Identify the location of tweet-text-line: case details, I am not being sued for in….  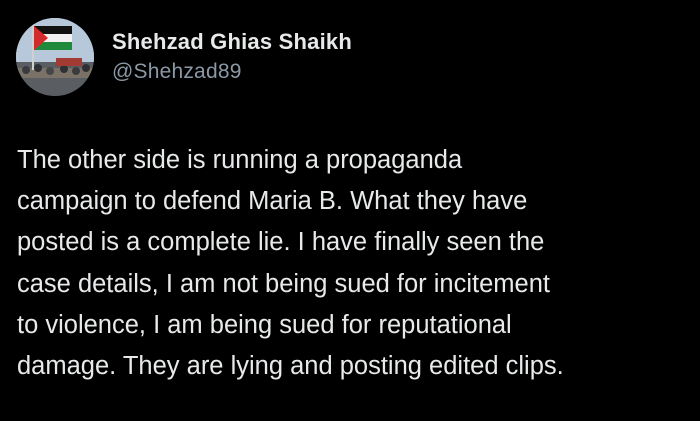
(283, 283).